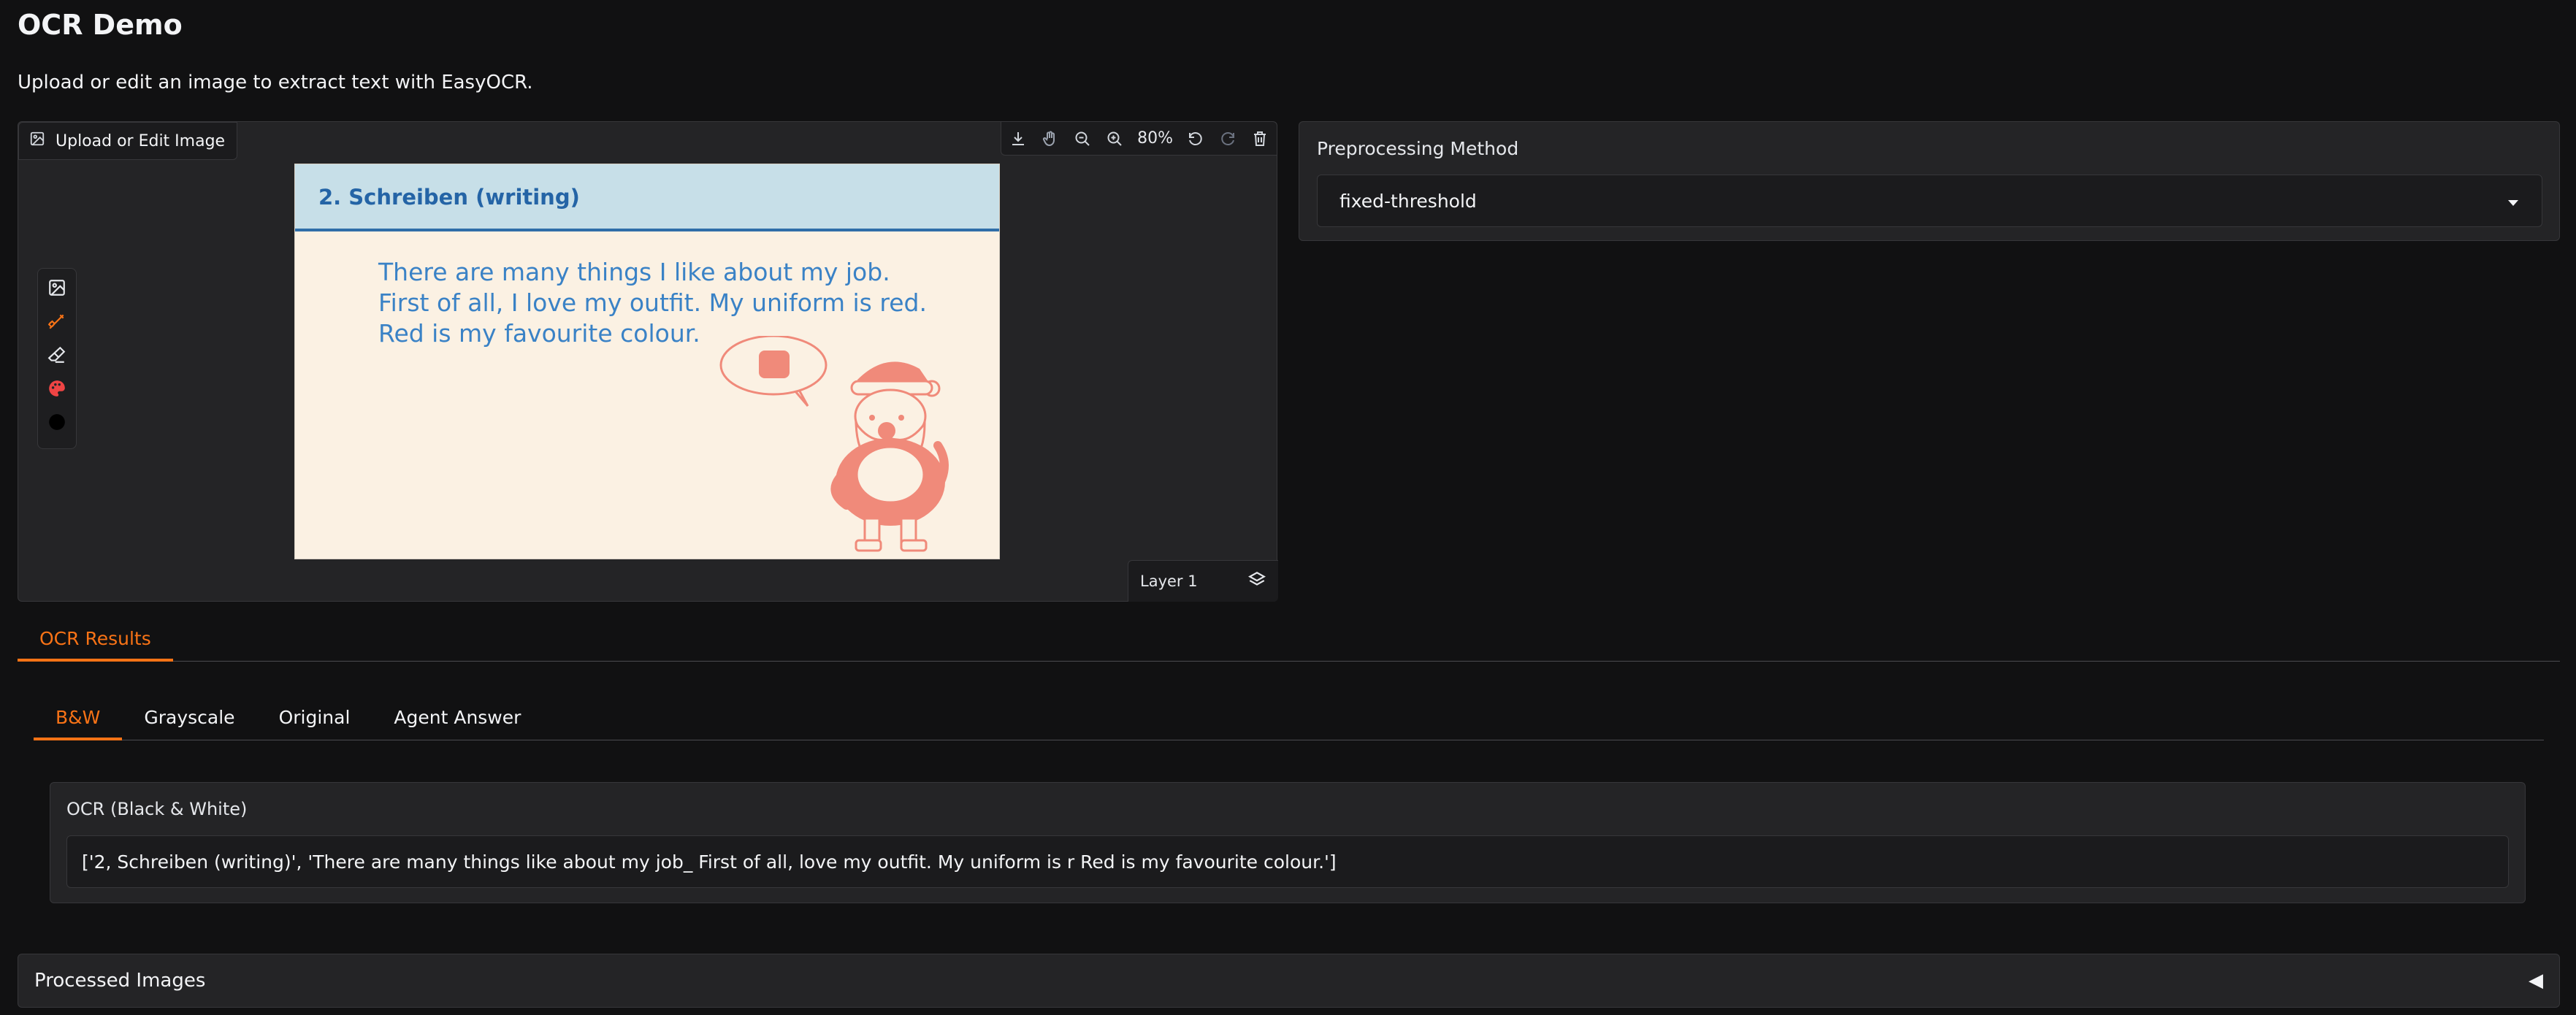 This screenshot has height=1015, width=2576. What do you see at coordinates (57, 355) in the screenshot?
I see `eraser-icon` at bounding box center [57, 355].